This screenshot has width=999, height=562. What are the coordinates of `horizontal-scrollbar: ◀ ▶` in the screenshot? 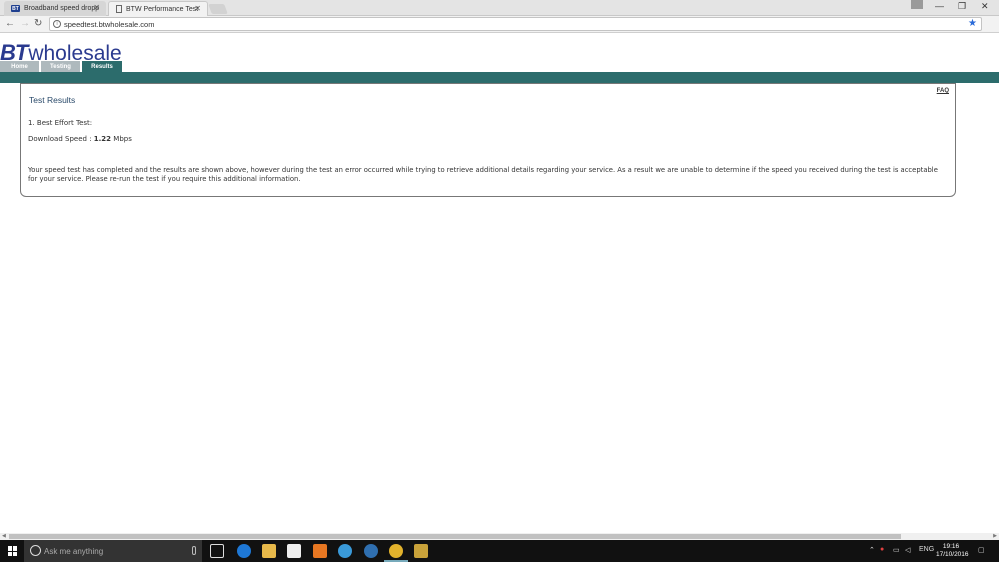 It's located at (499, 536).